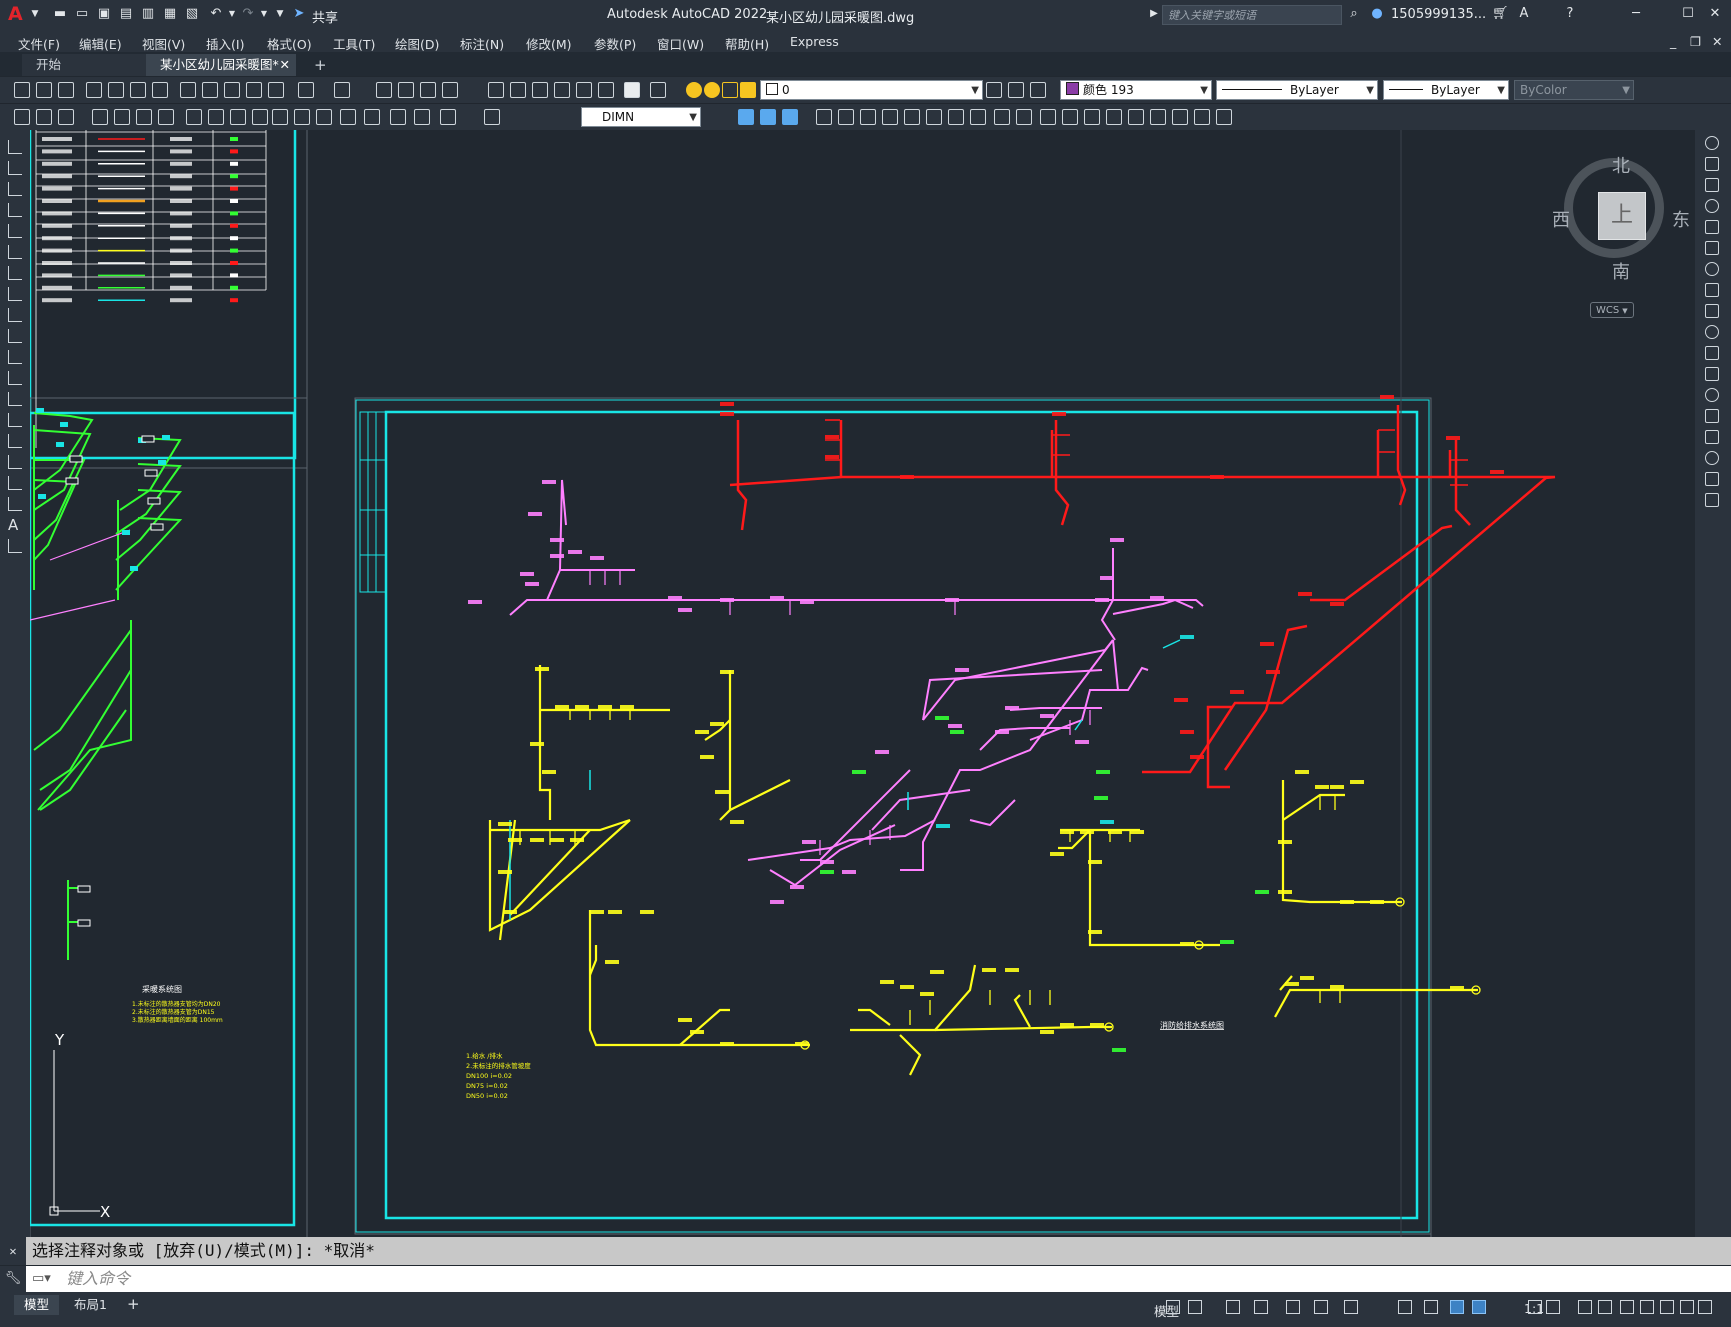 The width and height of the screenshot is (1731, 1327). What do you see at coordinates (846, 117) in the screenshot?
I see `scale-icon` at bounding box center [846, 117].